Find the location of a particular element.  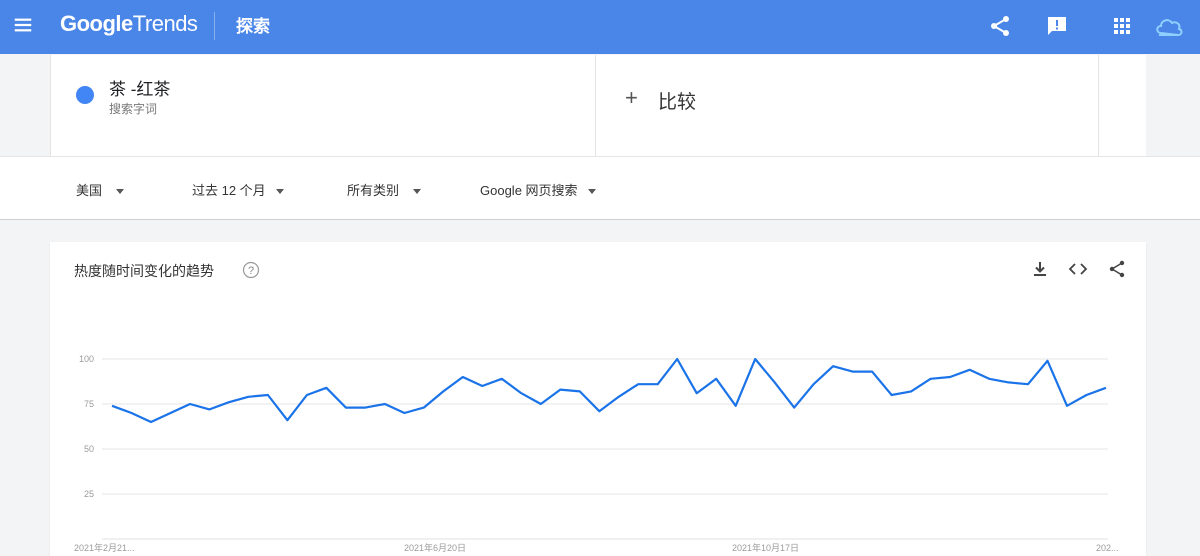

share-icon is located at coordinates (1000, 26).